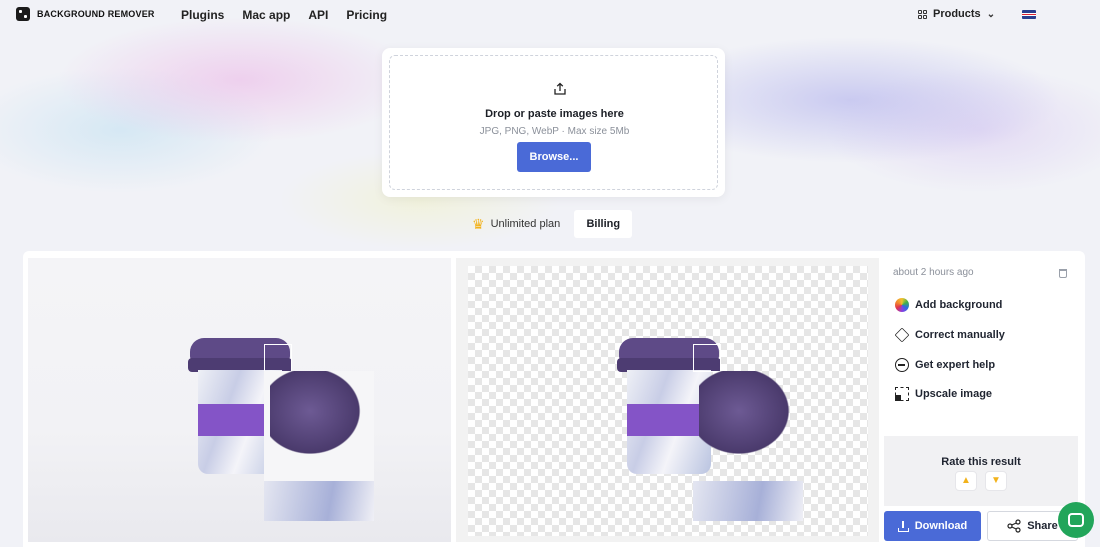 The height and width of the screenshot is (547, 1100). What do you see at coordinates (991, 14) in the screenshot?
I see `chevron-down-icon: ⌄` at bounding box center [991, 14].